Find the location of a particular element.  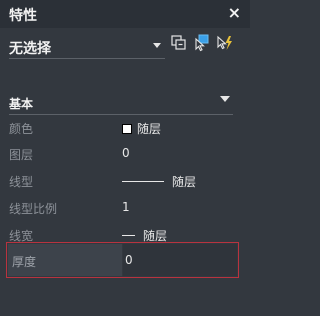

property-row-layer: 图层 0 is located at coordinates (121, 153).